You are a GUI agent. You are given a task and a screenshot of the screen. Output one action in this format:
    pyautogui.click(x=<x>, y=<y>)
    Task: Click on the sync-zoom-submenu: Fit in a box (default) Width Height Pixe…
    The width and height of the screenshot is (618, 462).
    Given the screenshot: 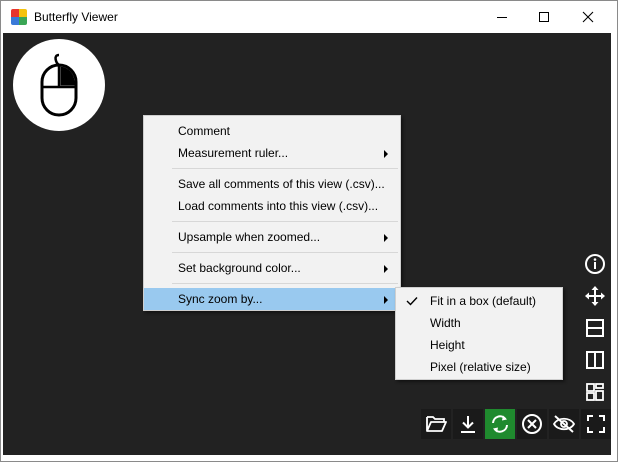 What is the action you would take?
    pyautogui.click(x=479, y=333)
    